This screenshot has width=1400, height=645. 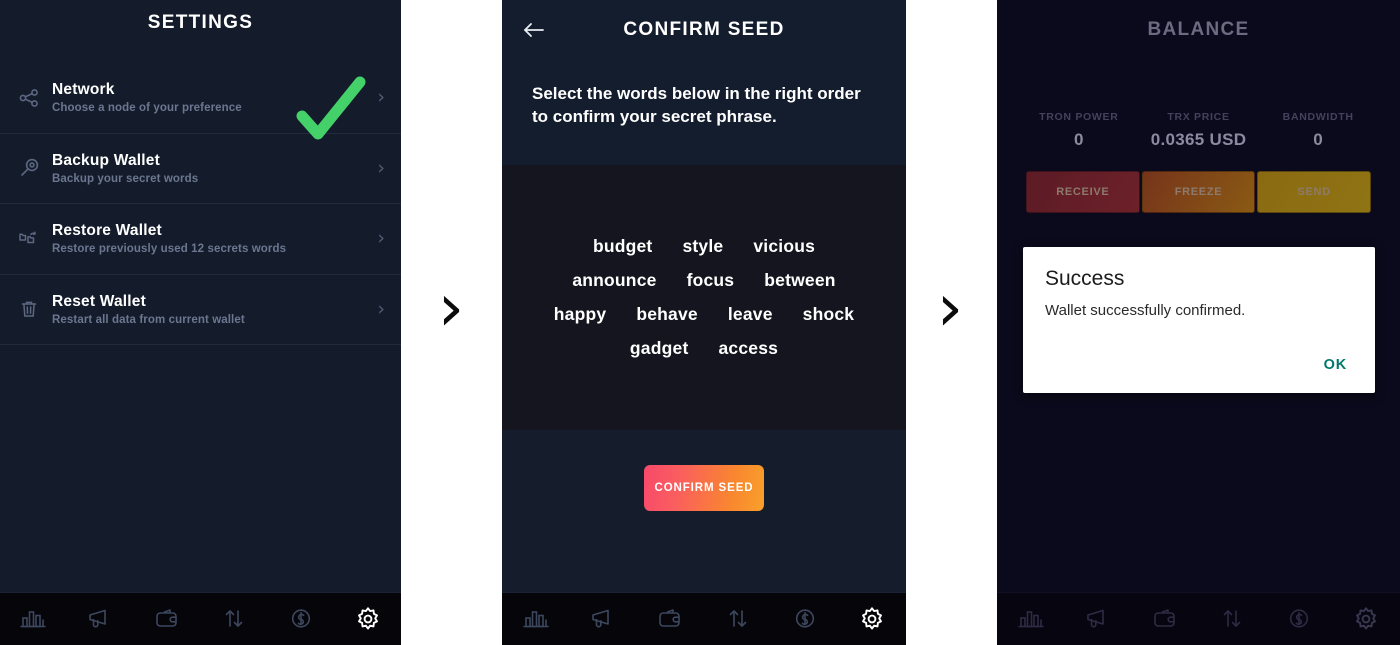 What do you see at coordinates (29, 239) in the screenshot?
I see `restore-folders-icon` at bounding box center [29, 239].